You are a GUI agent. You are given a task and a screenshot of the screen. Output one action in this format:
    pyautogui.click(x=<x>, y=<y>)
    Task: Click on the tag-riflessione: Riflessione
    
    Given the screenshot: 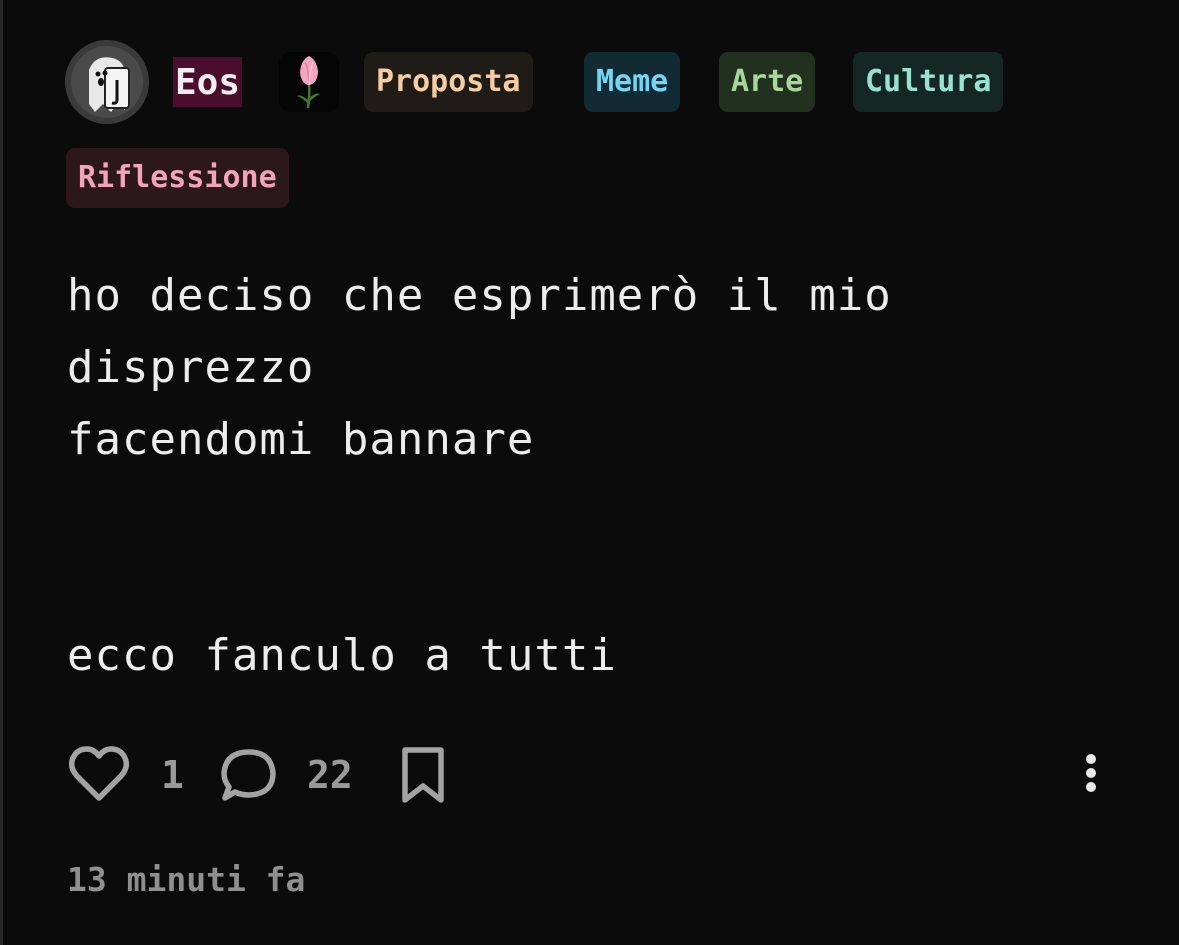 What is the action you would take?
    pyautogui.click(x=177, y=178)
    